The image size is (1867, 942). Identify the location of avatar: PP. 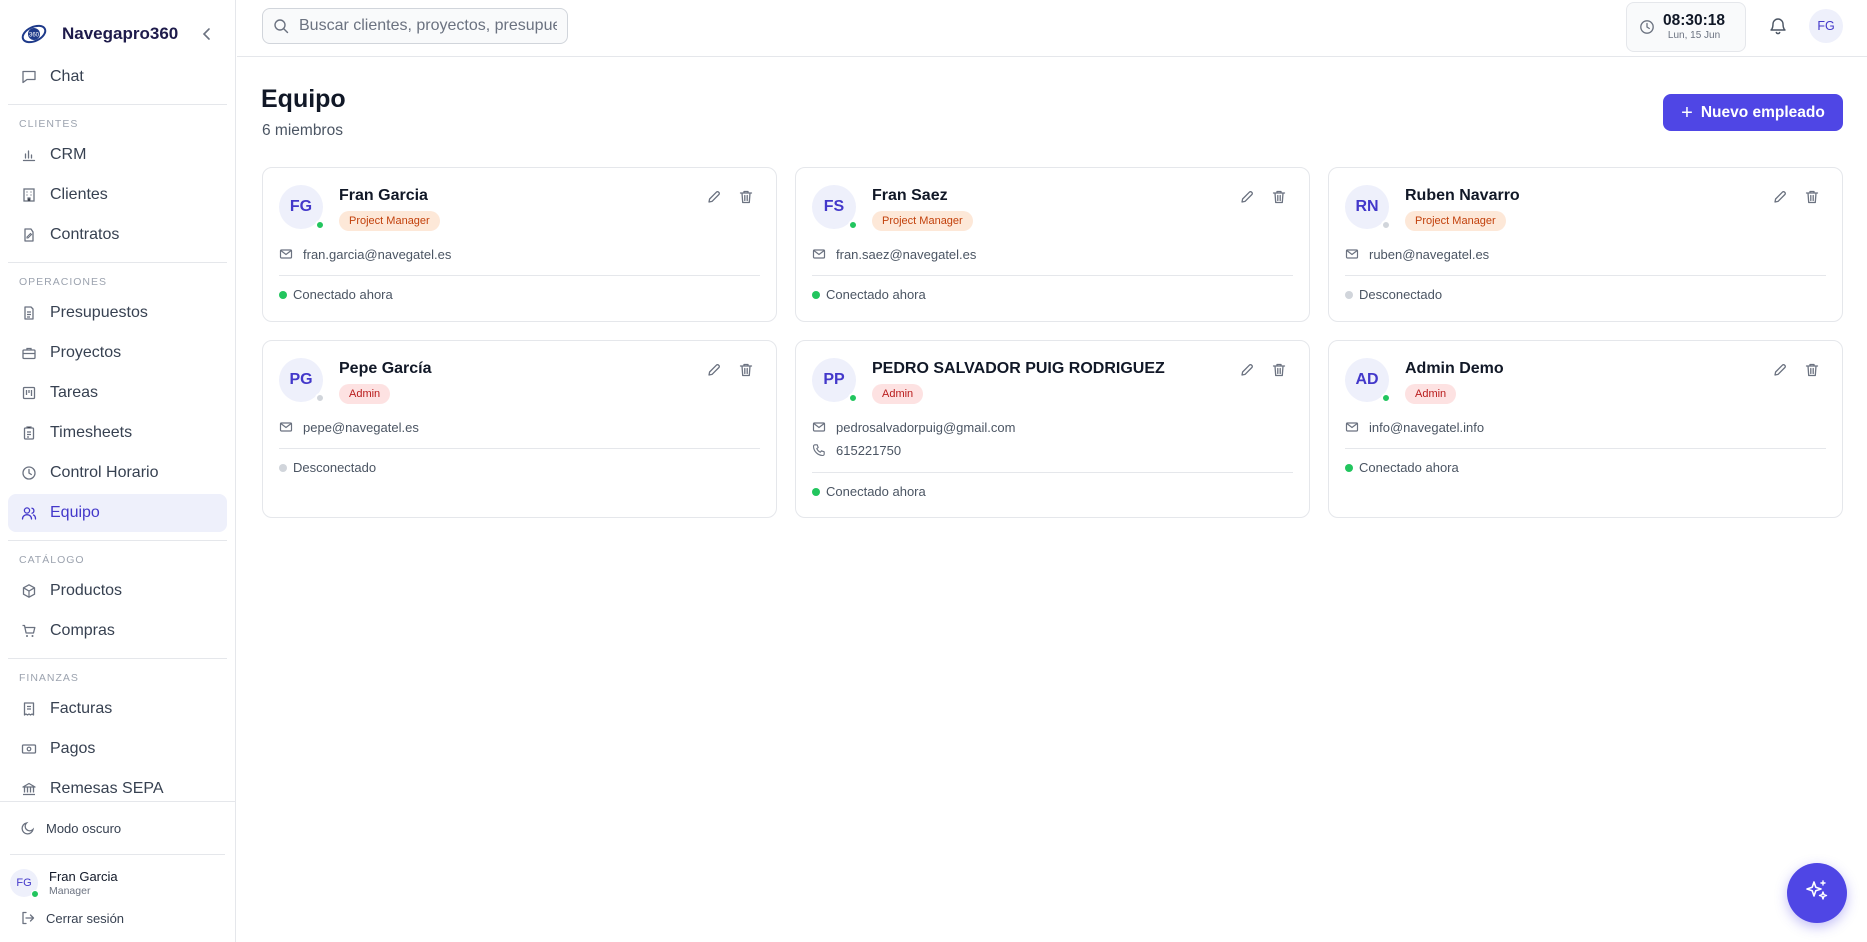
(835, 380).